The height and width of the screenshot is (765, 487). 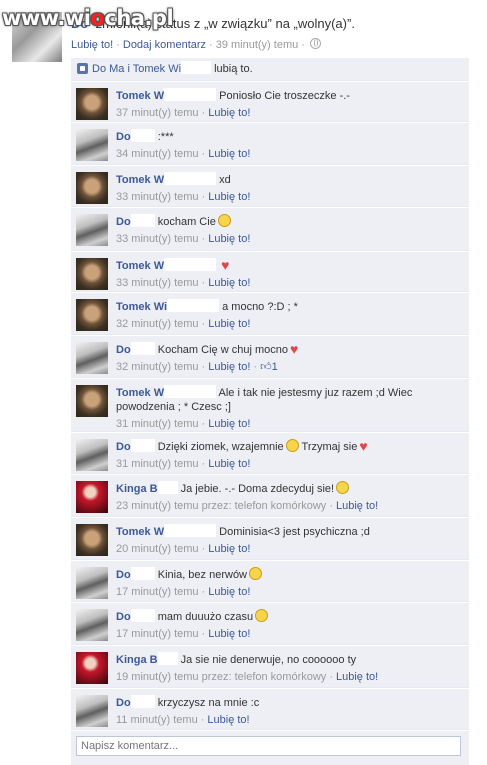 What do you see at coordinates (165, 137) in the screenshot?
I see `comment-text: :***` at bounding box center [165, 137].